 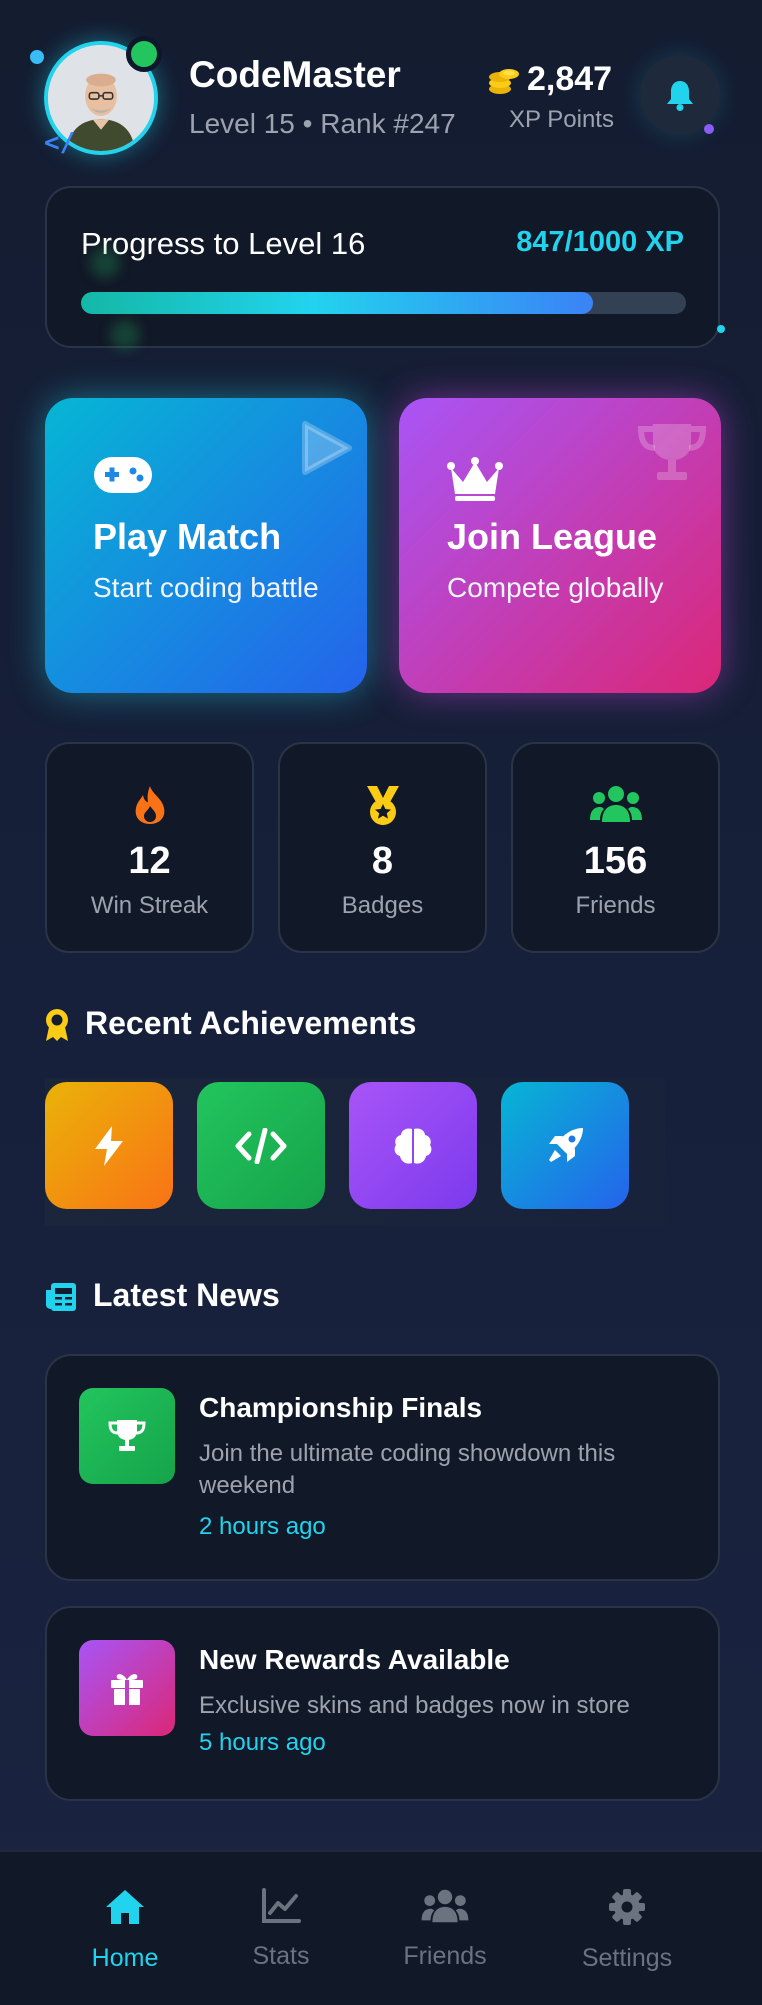 I want to click on medal-icon, so click(x=382, y=805).